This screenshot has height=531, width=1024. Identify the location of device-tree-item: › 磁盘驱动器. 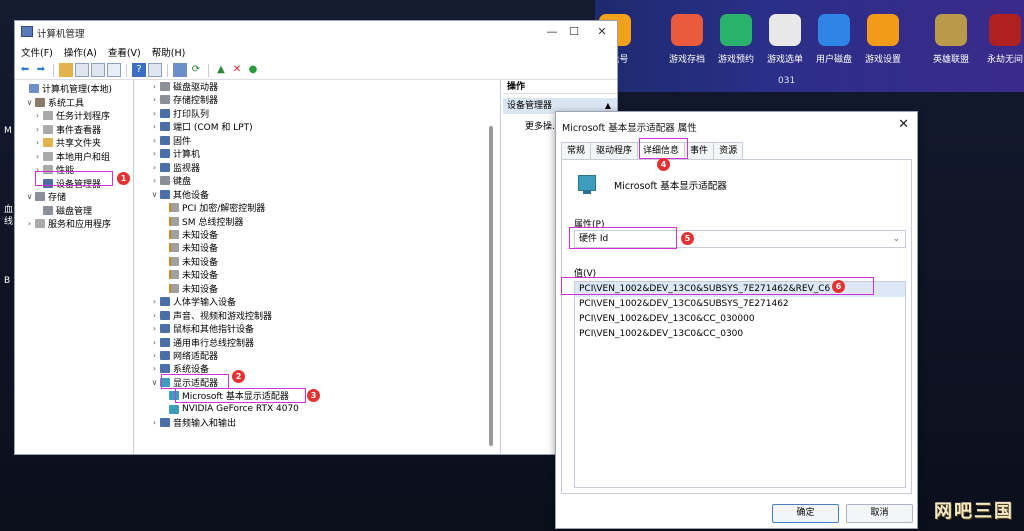
(184, 86).